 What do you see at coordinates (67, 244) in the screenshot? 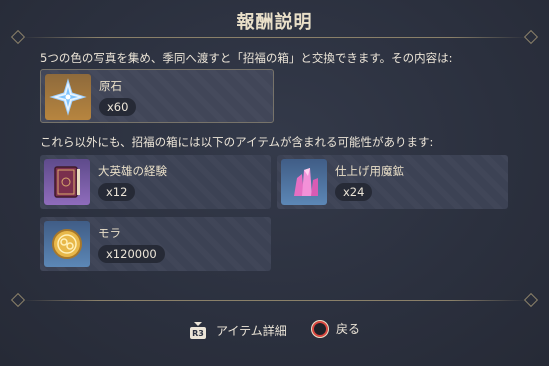
I see `mora-coin-icon` at bounding box center [67, 244].